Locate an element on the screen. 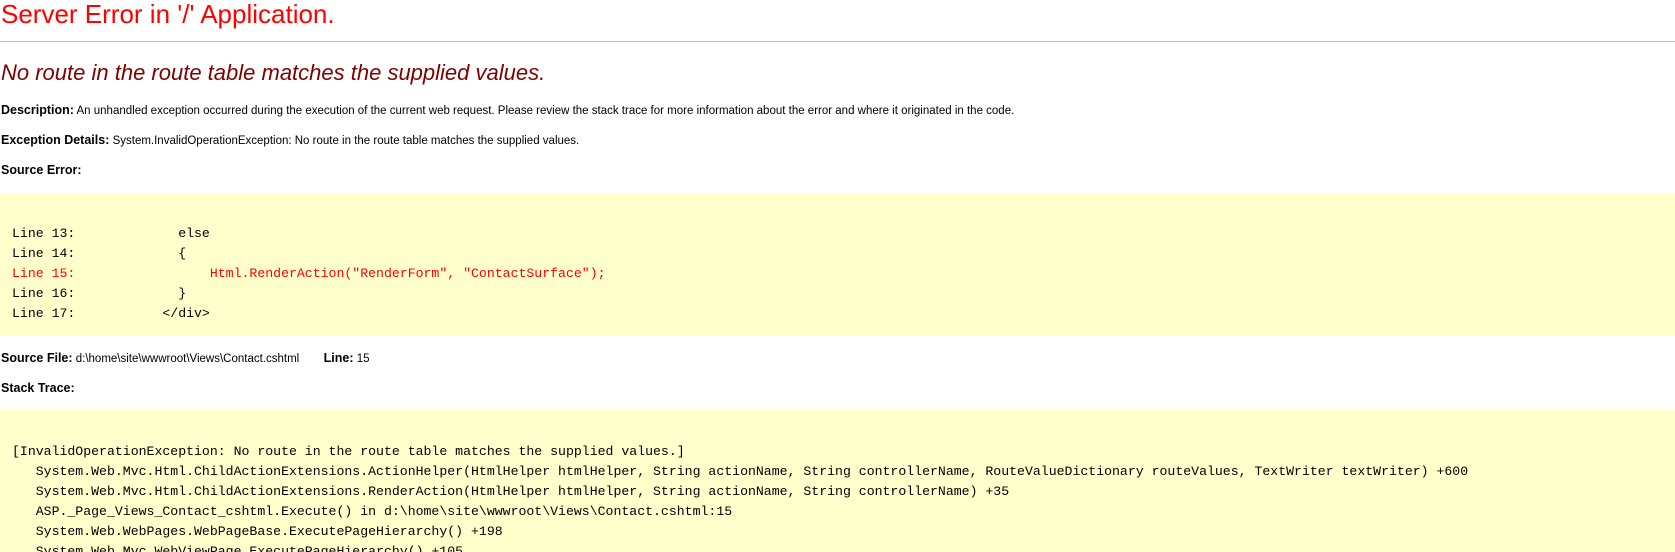 This screenshot has width=1675, height=552. stack-trace-label: Stack Trace: is located at coordinates (38, 388).